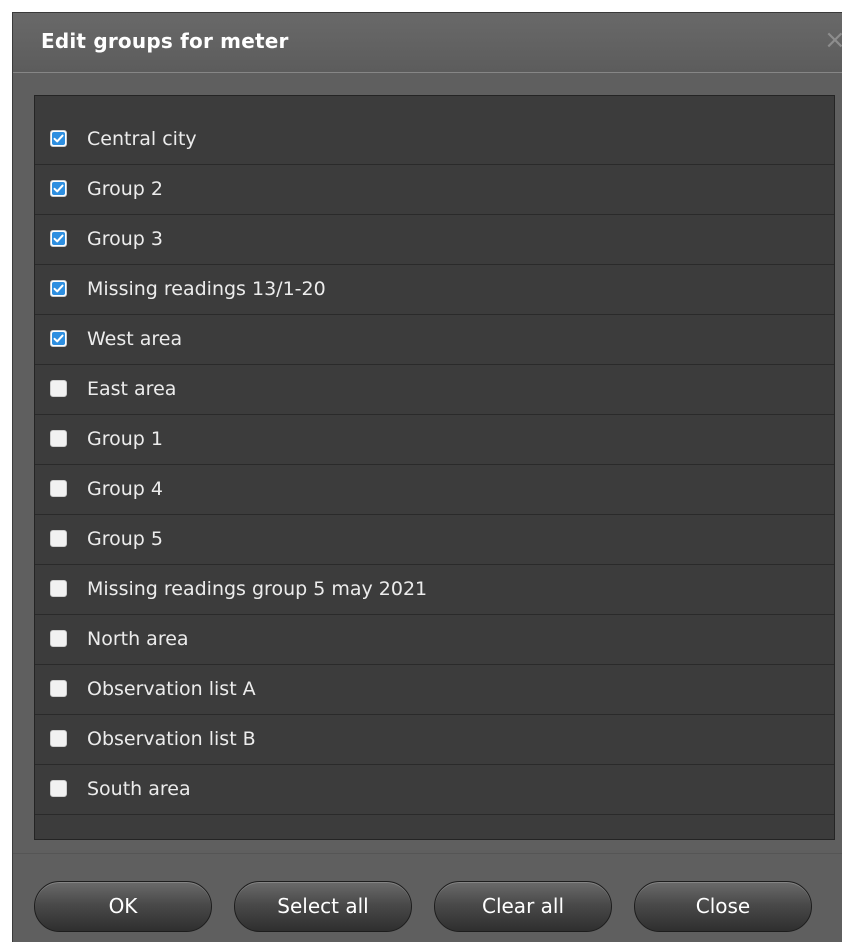 This screenshot has height=942, width=842. What do you see at coordinates (434, 640) in the screenshot?
I see `group-row: North area` at bounding box center [434, 640].